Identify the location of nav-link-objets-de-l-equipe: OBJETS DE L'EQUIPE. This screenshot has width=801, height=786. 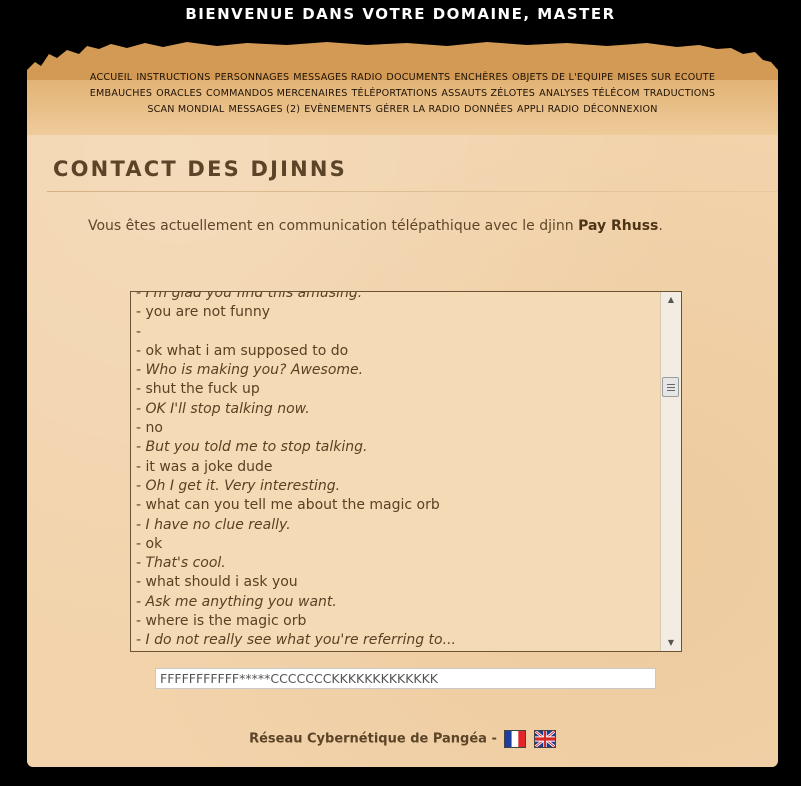
(562, 77).